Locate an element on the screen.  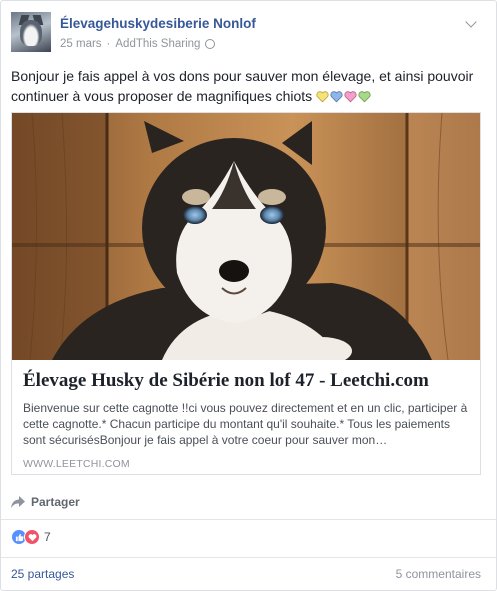
avatar-face is located at coordinates (31, 33).